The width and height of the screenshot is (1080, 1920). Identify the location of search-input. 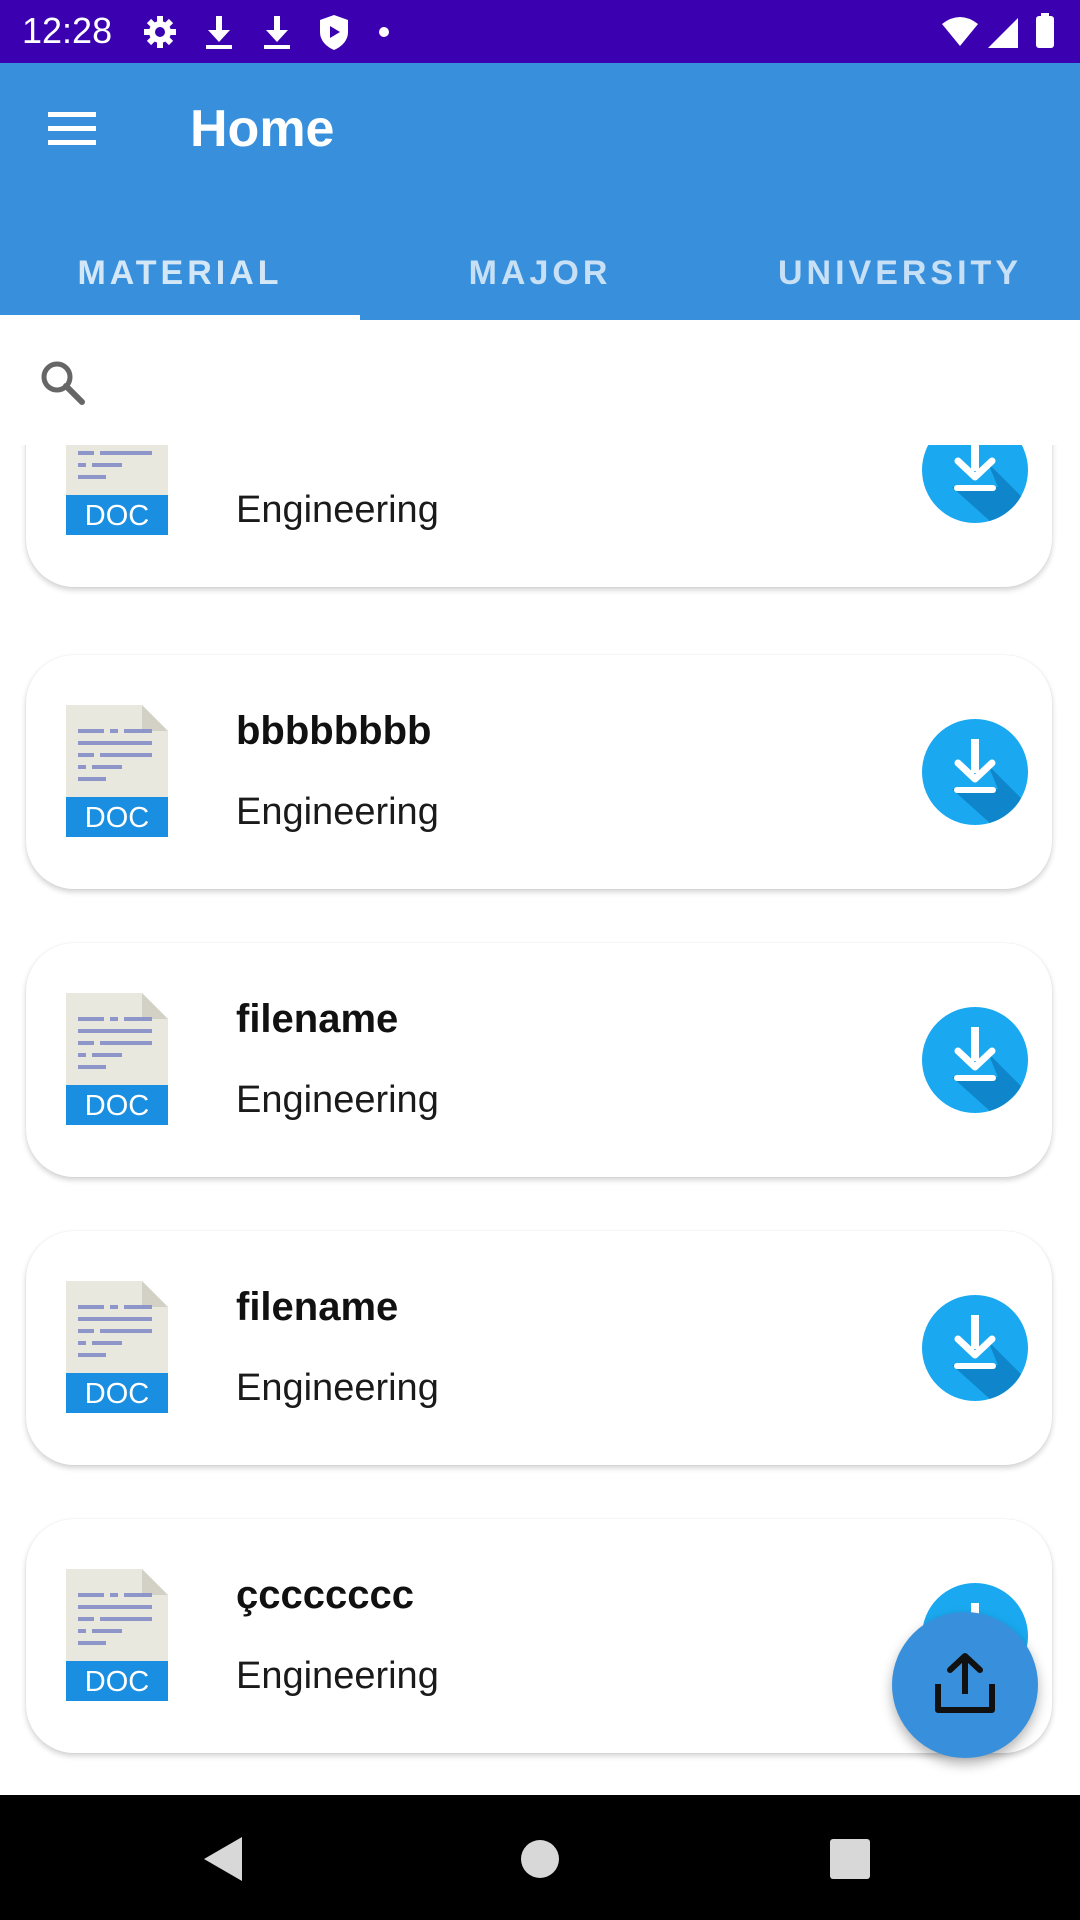
(572, 384).